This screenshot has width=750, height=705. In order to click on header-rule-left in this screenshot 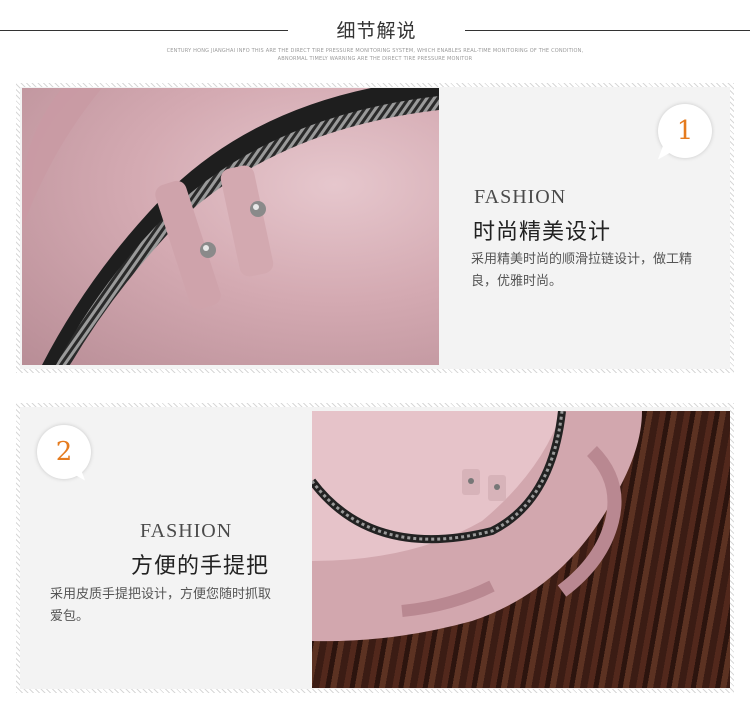, I will do `click(144, 30)`.